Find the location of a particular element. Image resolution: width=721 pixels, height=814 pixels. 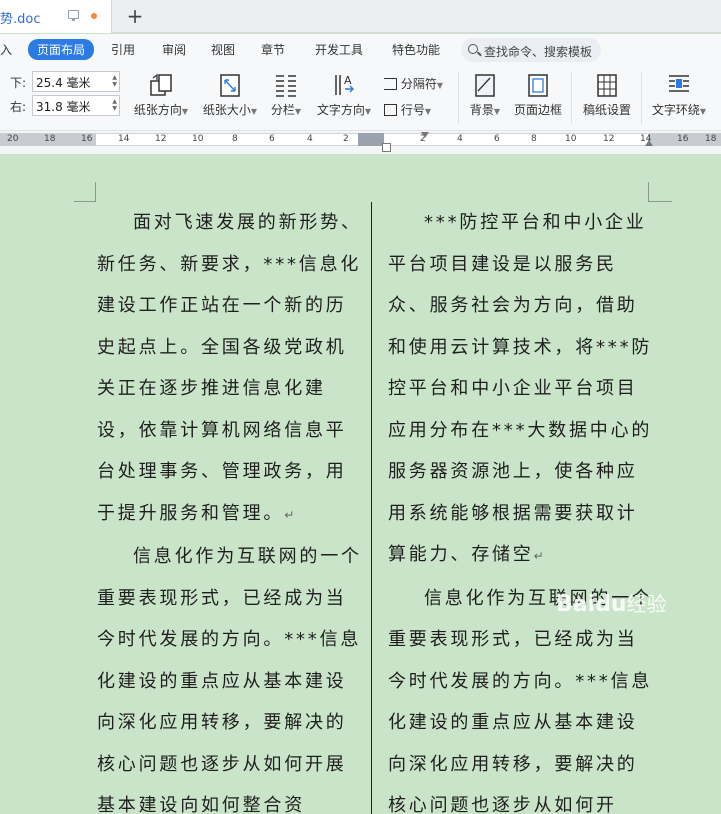

margin-right-input: 31.8 毫米 ▲ ▼ is located at coordinates (76, 105).